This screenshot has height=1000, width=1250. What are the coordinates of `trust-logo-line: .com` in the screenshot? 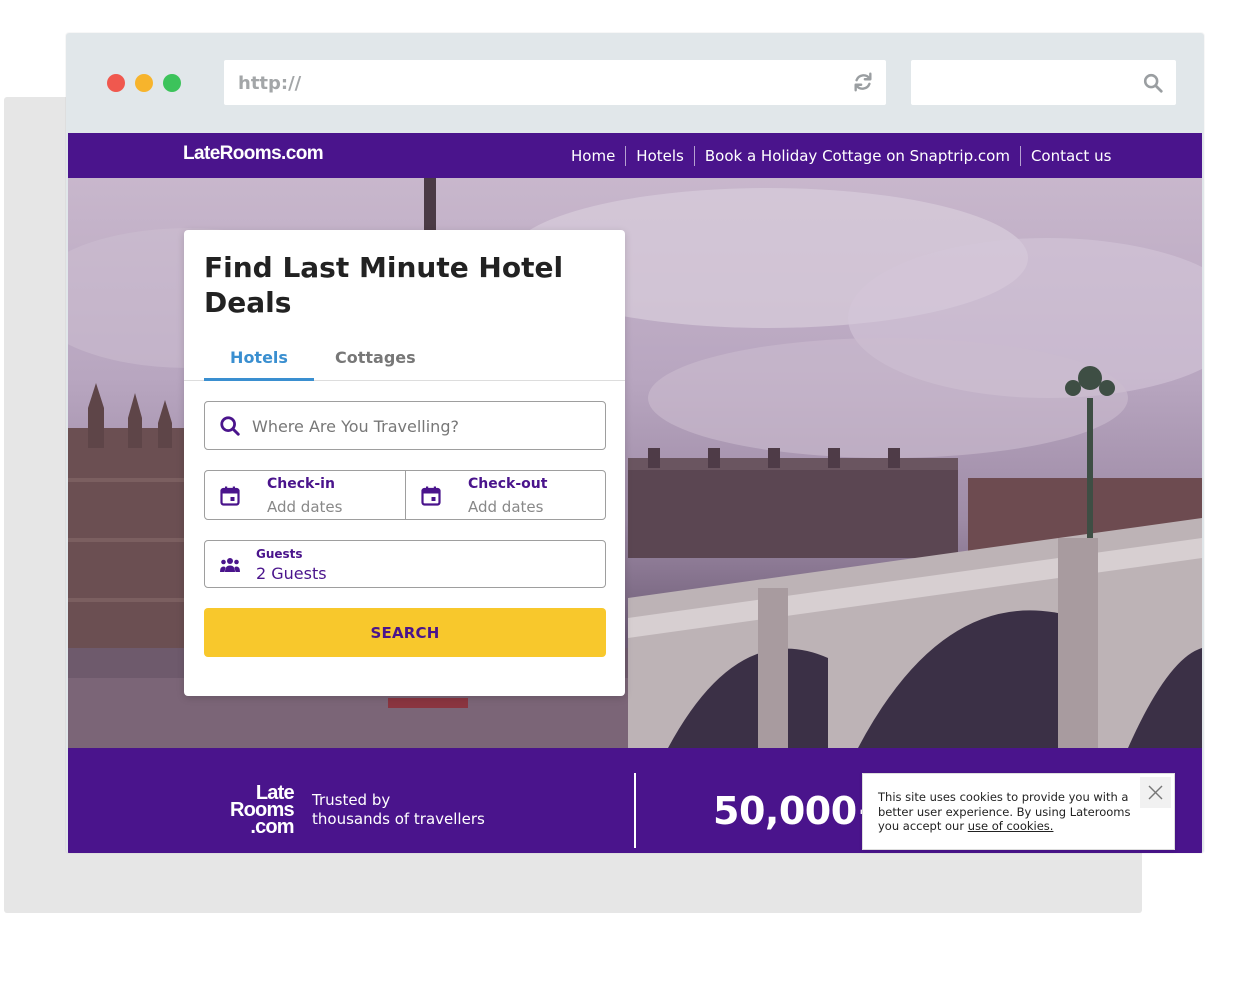 It's located at (272, 827).